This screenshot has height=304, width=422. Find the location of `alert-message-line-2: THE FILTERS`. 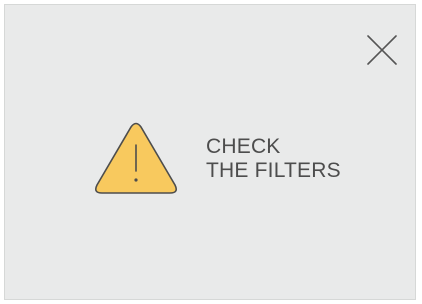

alert-message-line-2: THE FILTERS is located at coordinates (273, 170).